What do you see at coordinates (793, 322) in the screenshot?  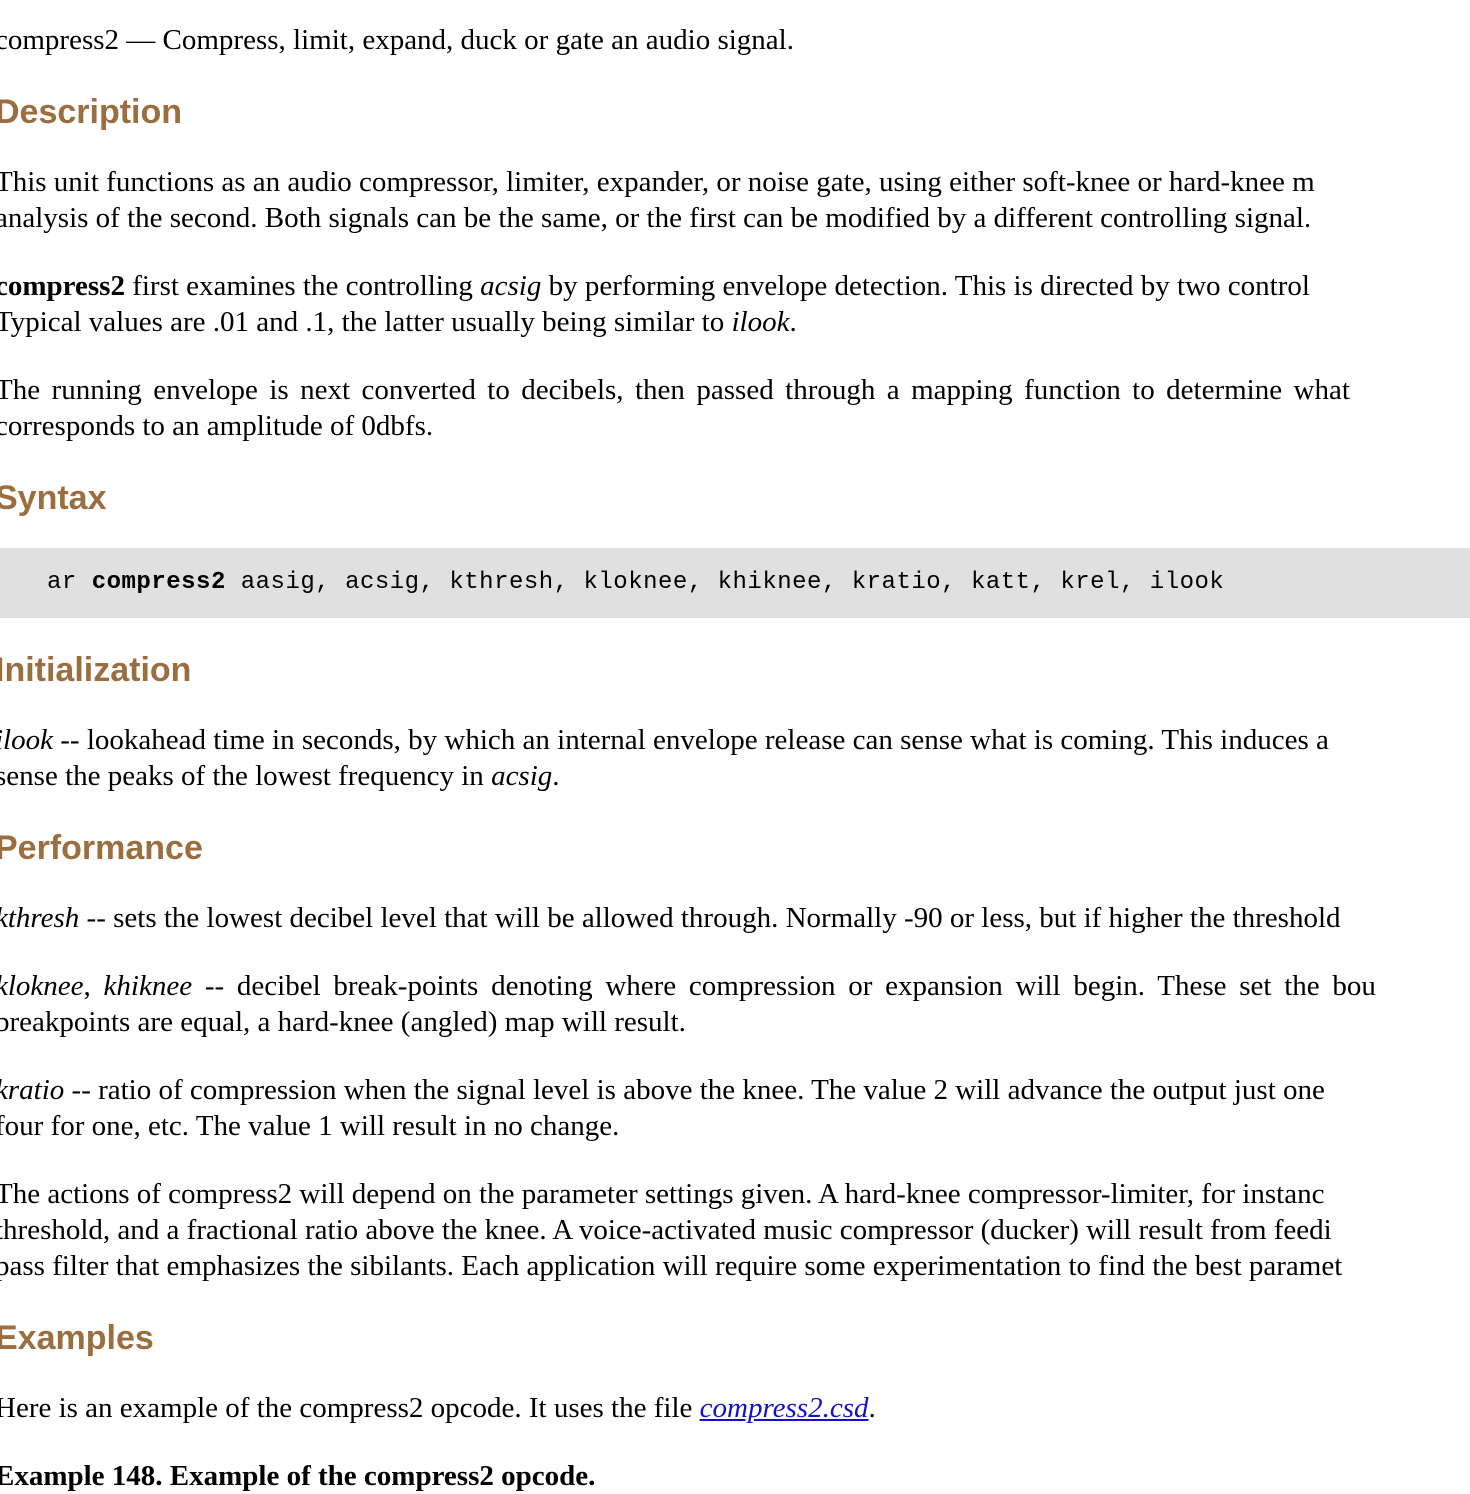 I see `description-p2-end: .` at bounding box center [793, 322].